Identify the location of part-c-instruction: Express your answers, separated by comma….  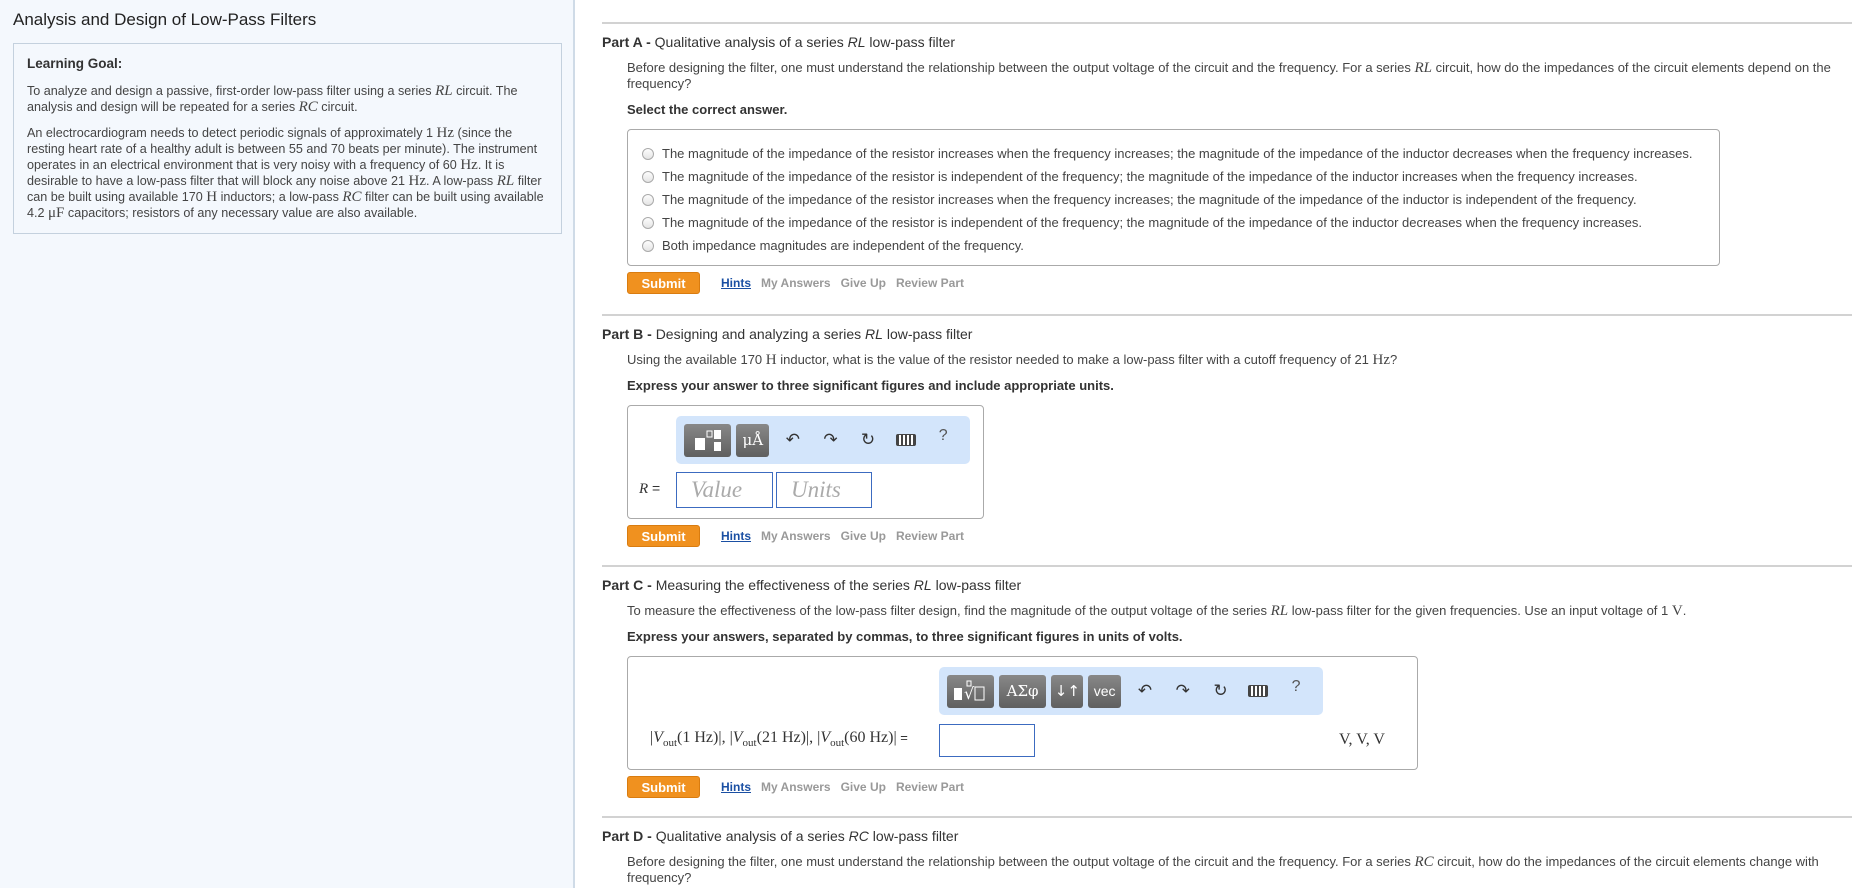
(905, 636).